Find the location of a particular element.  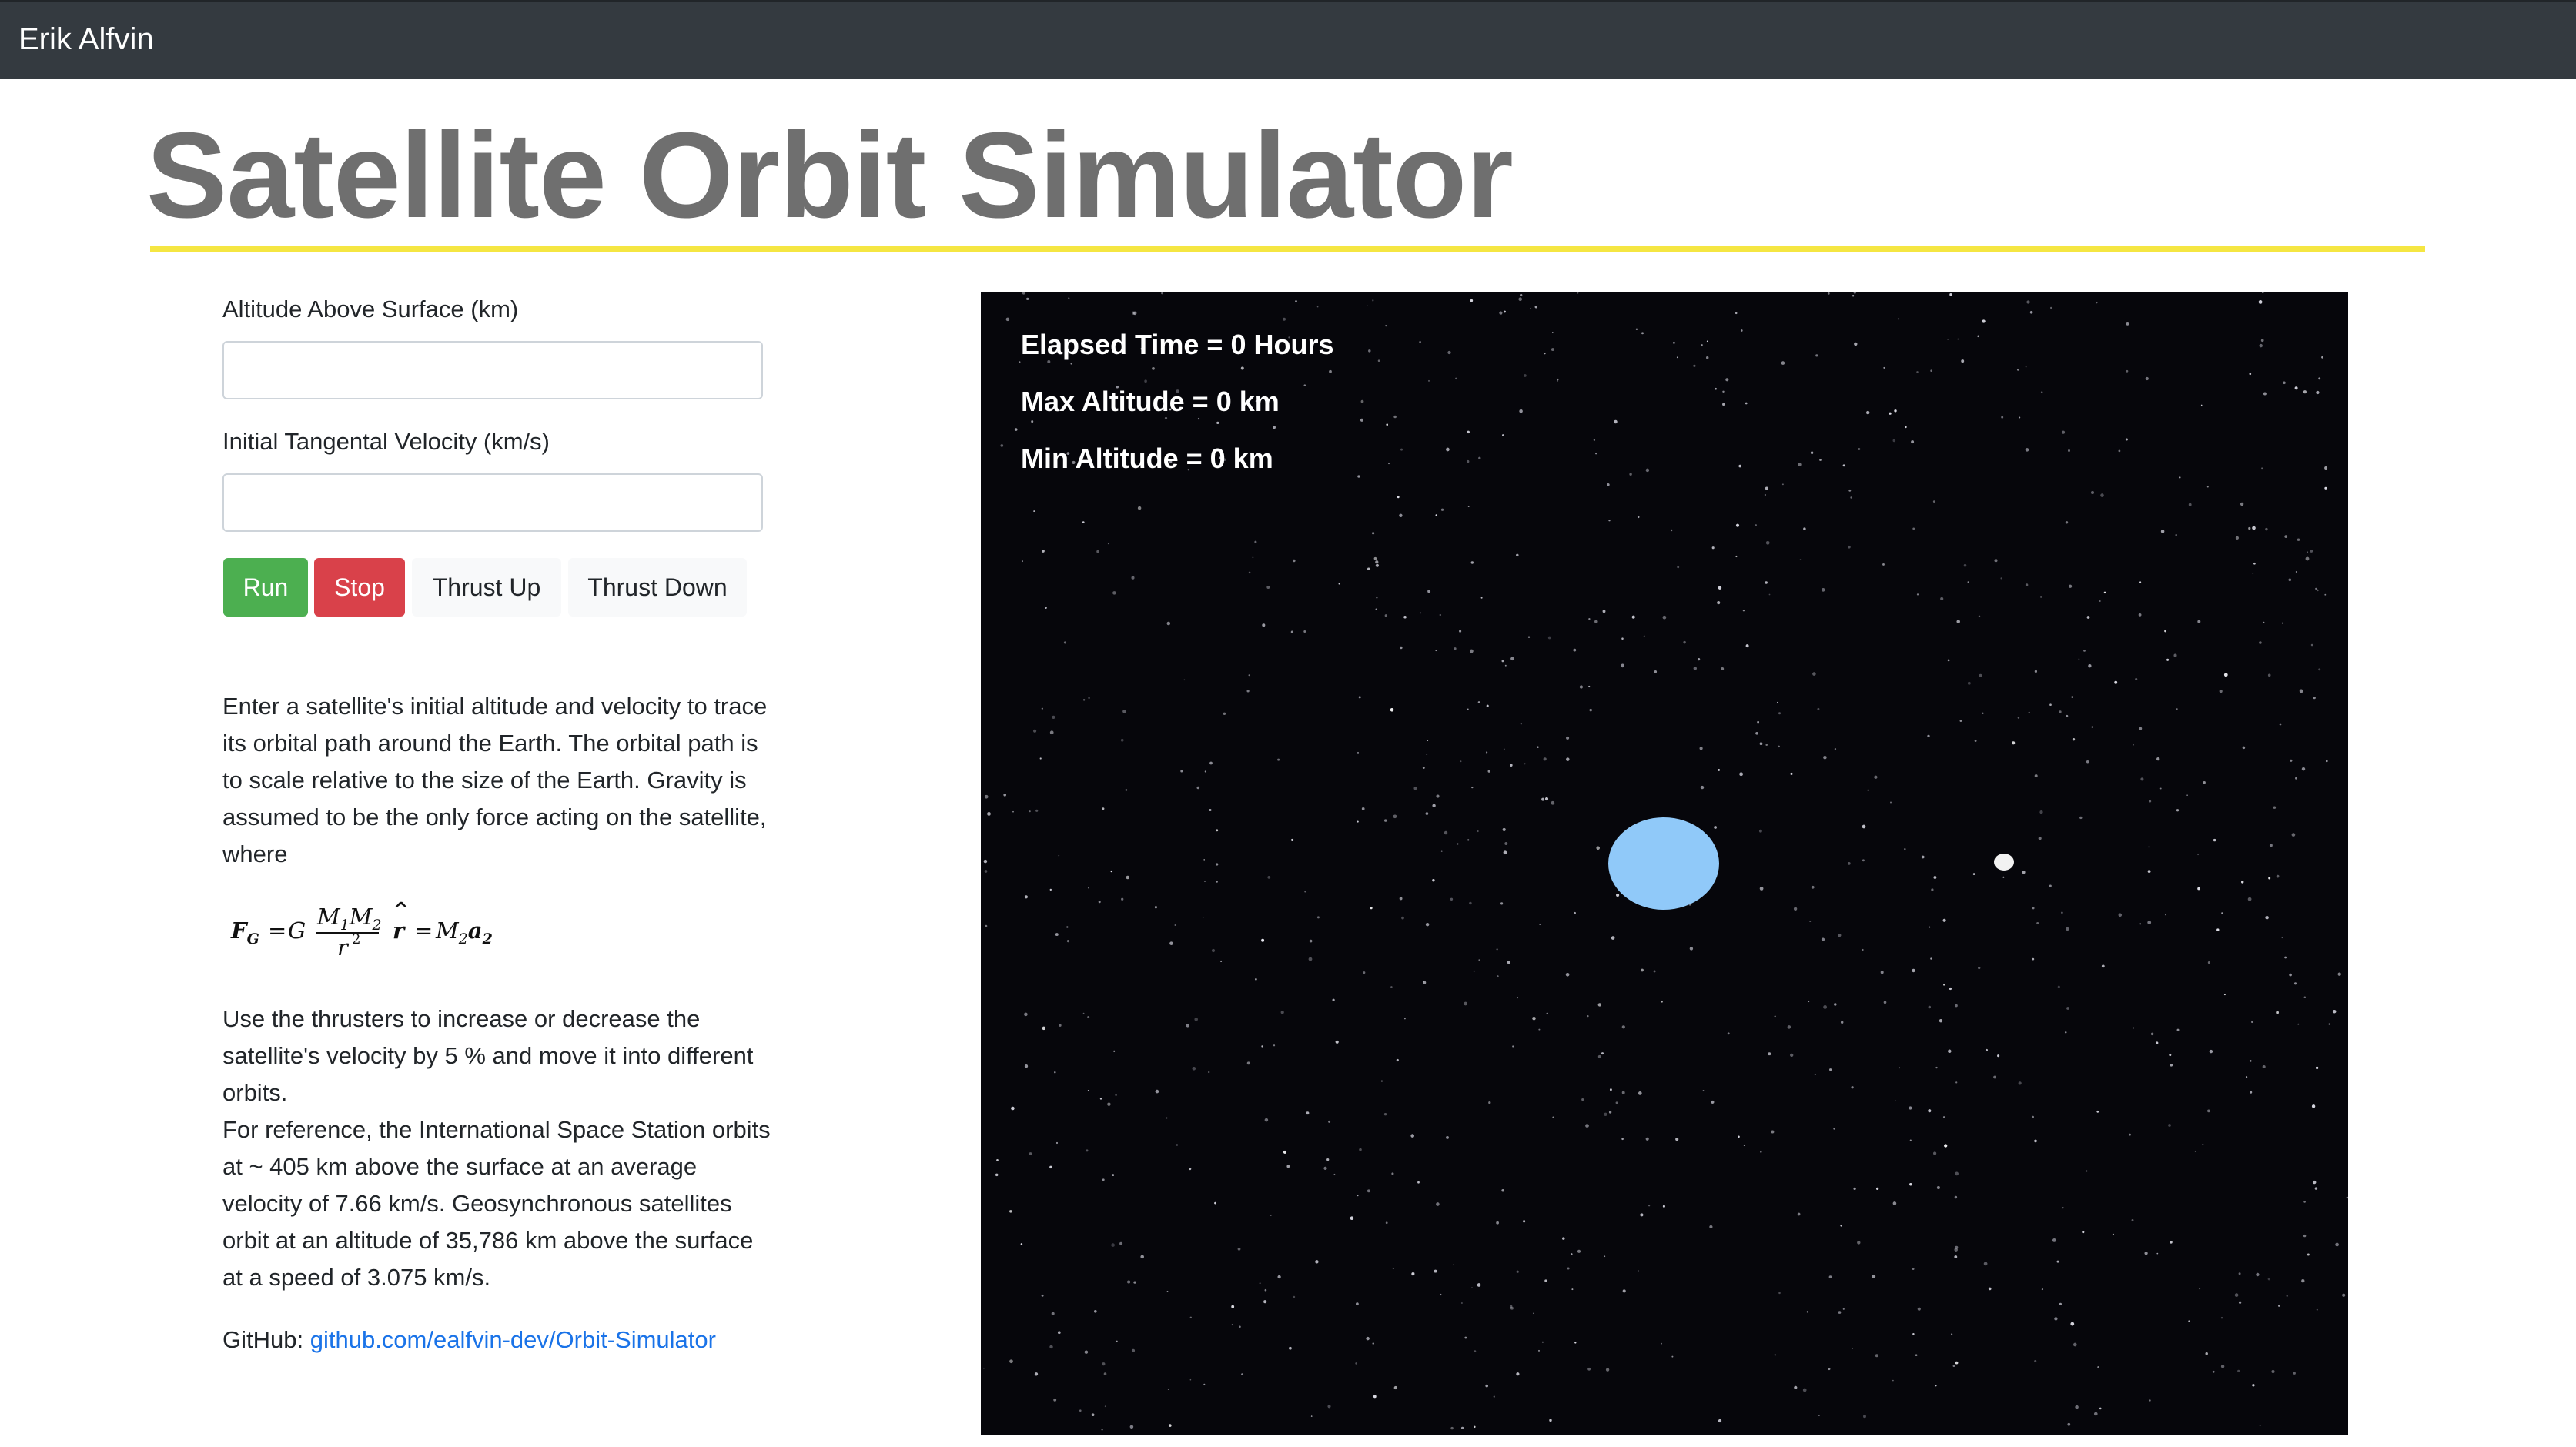

elapsed-time-readout: Elapsed Time = 0 Hours is located at coordinates (1177, 344).